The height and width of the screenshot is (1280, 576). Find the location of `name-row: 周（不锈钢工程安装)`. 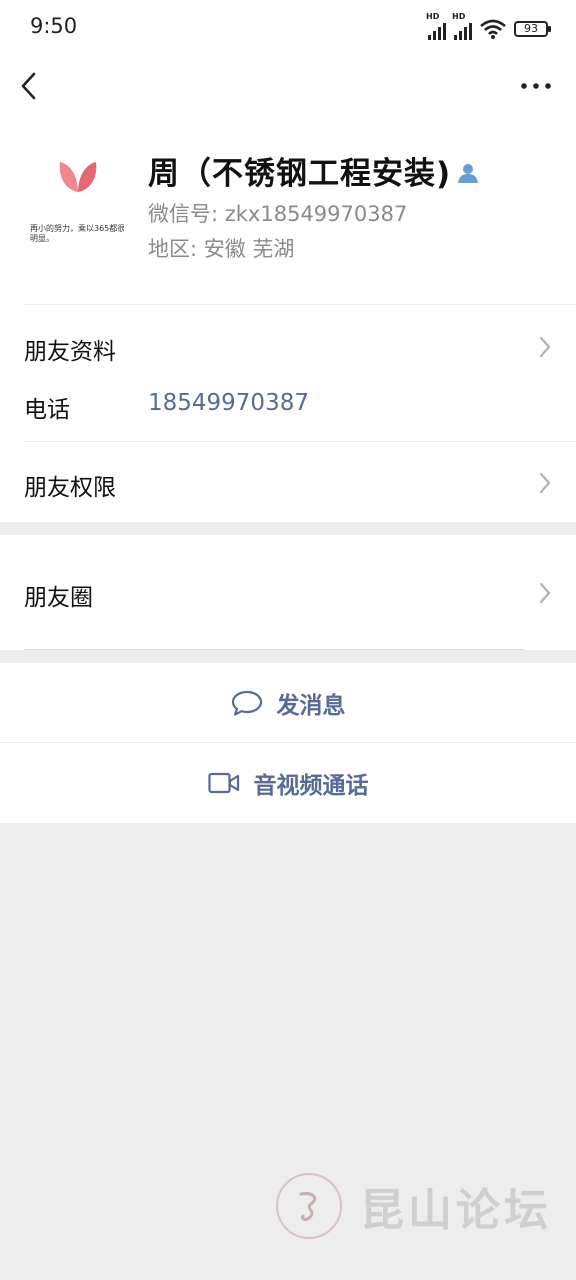

name-row: 周（不锈钢工程安装) is located at coordinates (313, 170).